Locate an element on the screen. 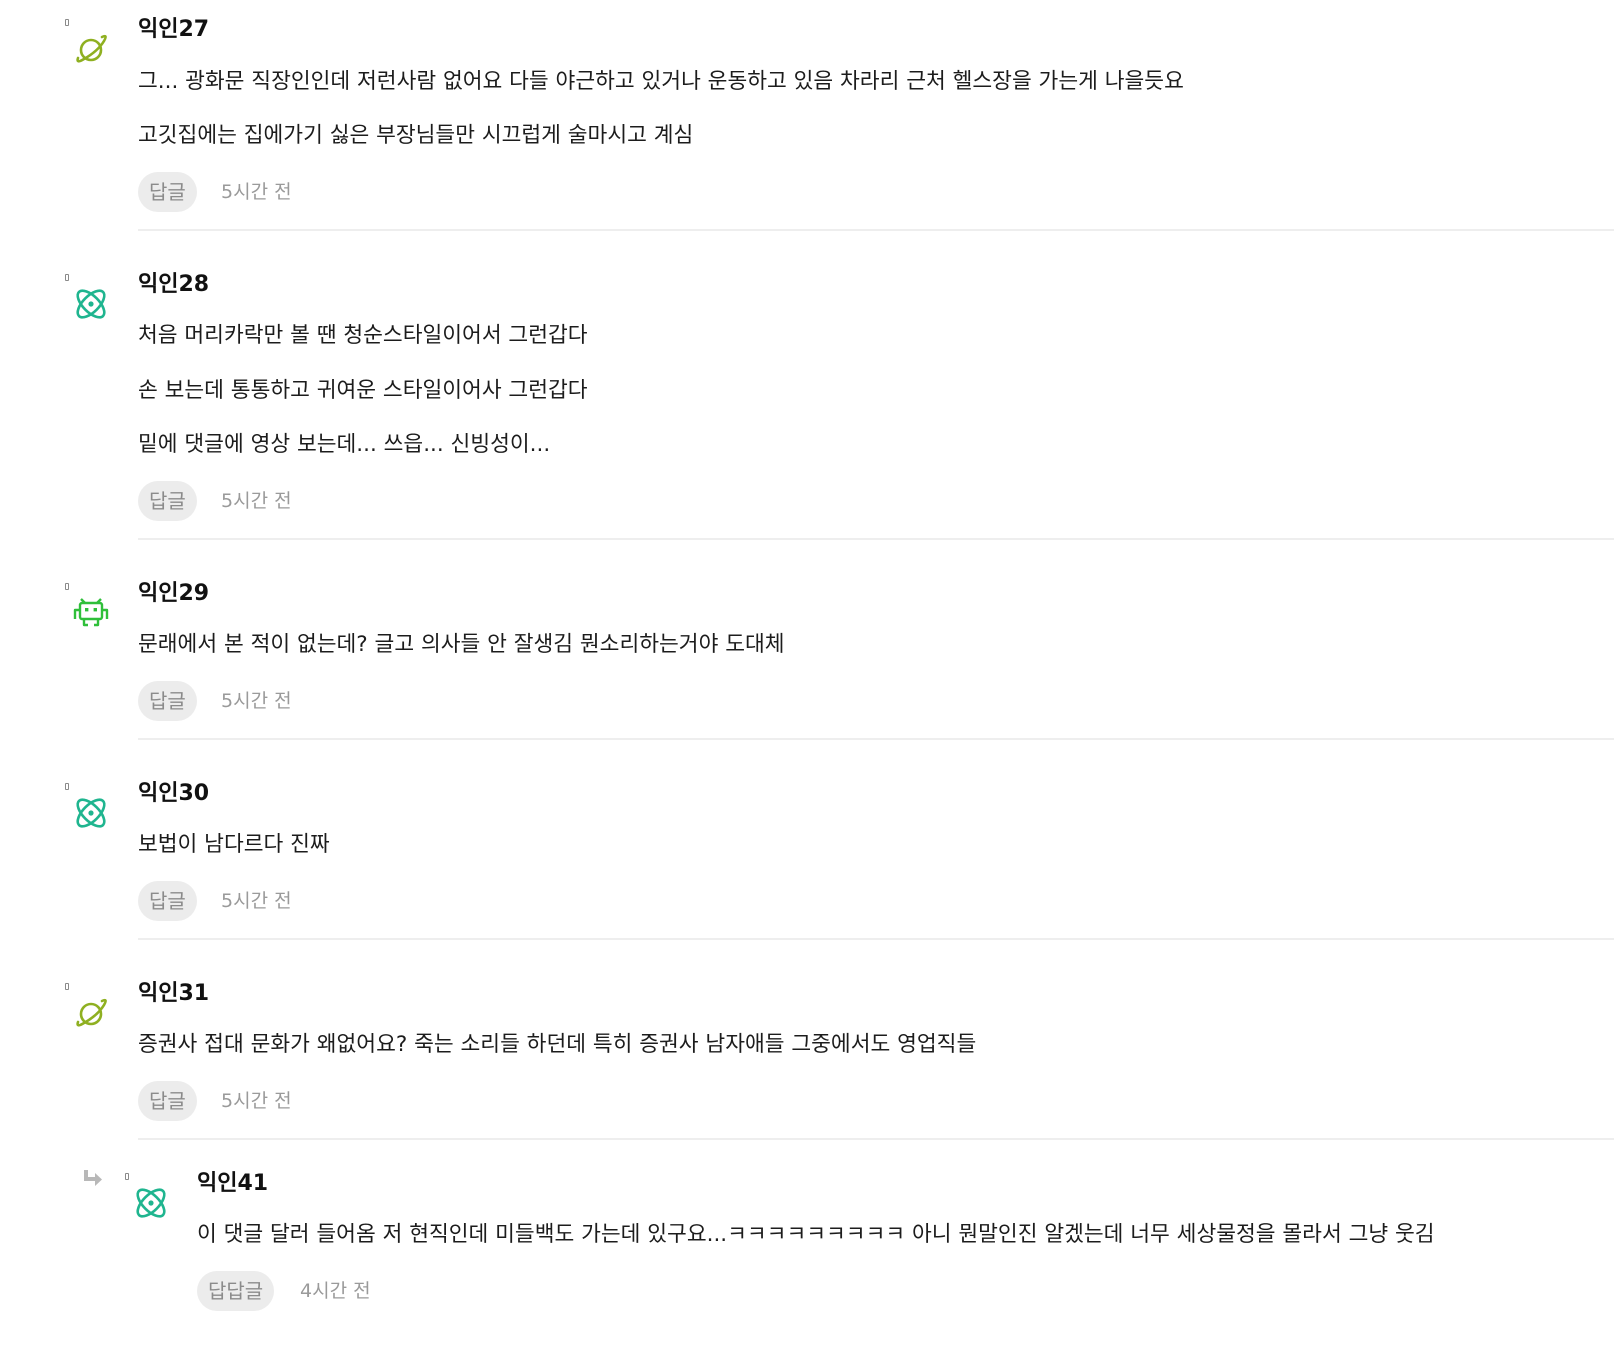 The image size is (1614, 1365). comment-author: 익인41 is located at coordinates (233, 1183).